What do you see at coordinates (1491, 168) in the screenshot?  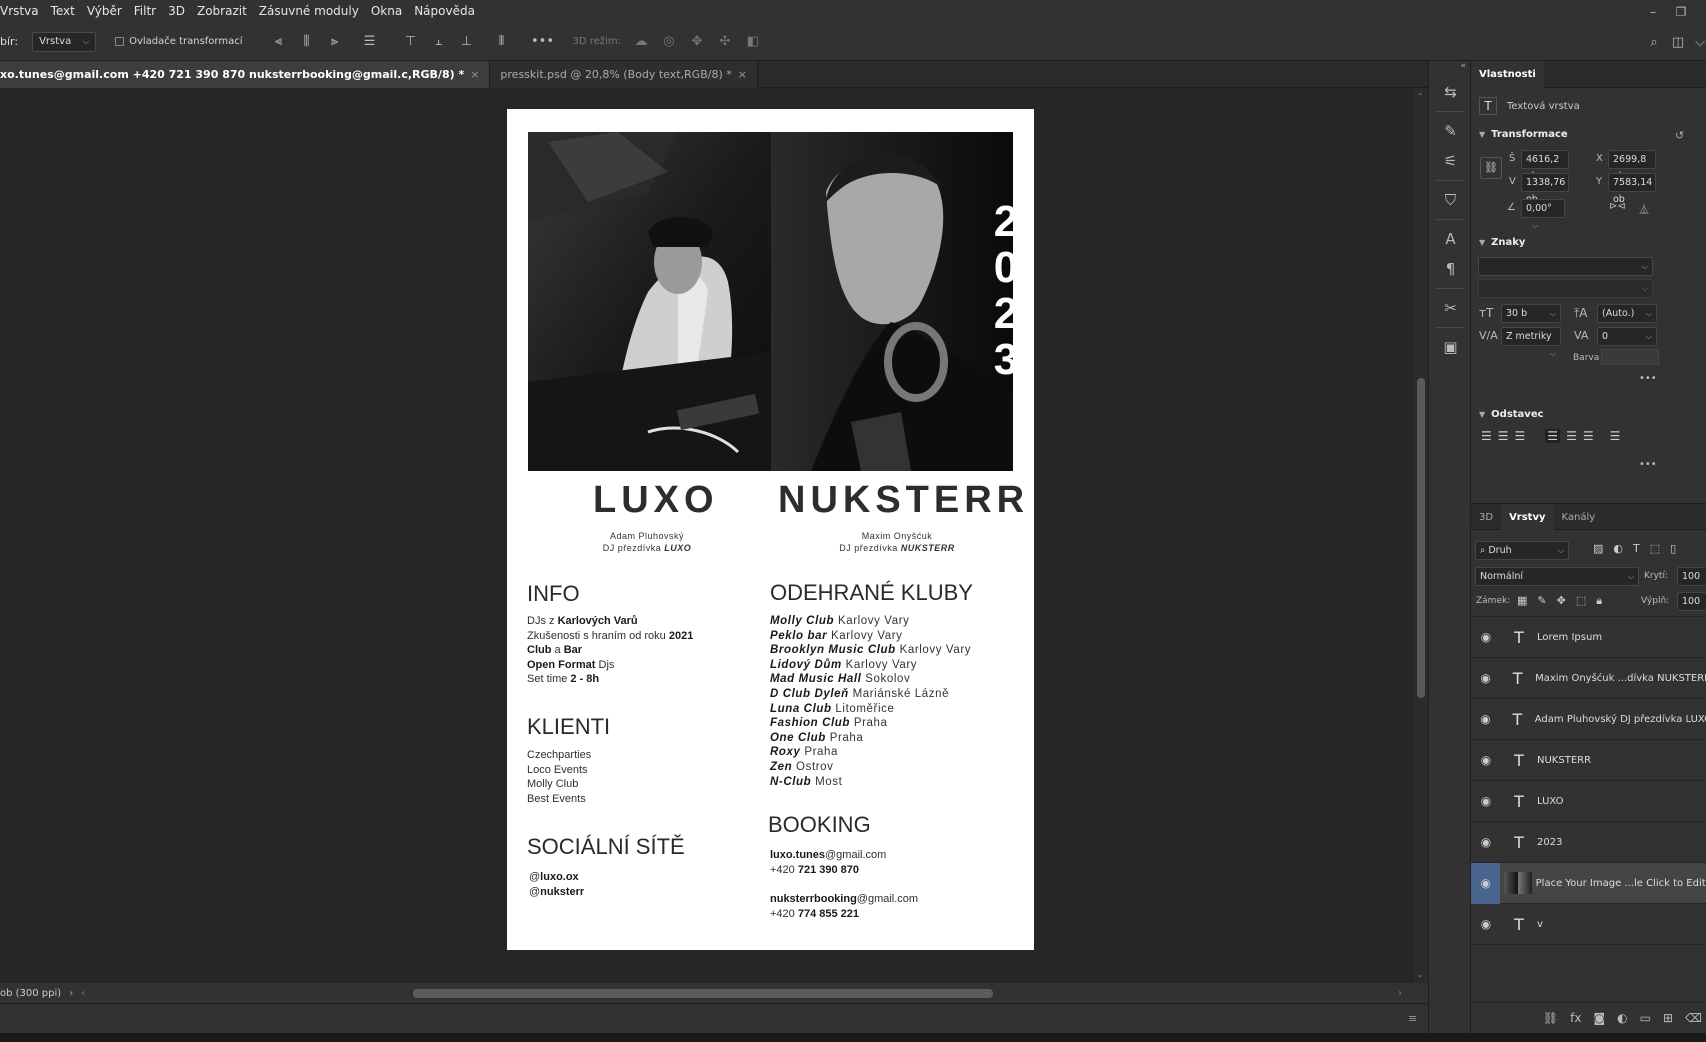 I see `link-icon: ⛓` at bounding box center [1491, 168].